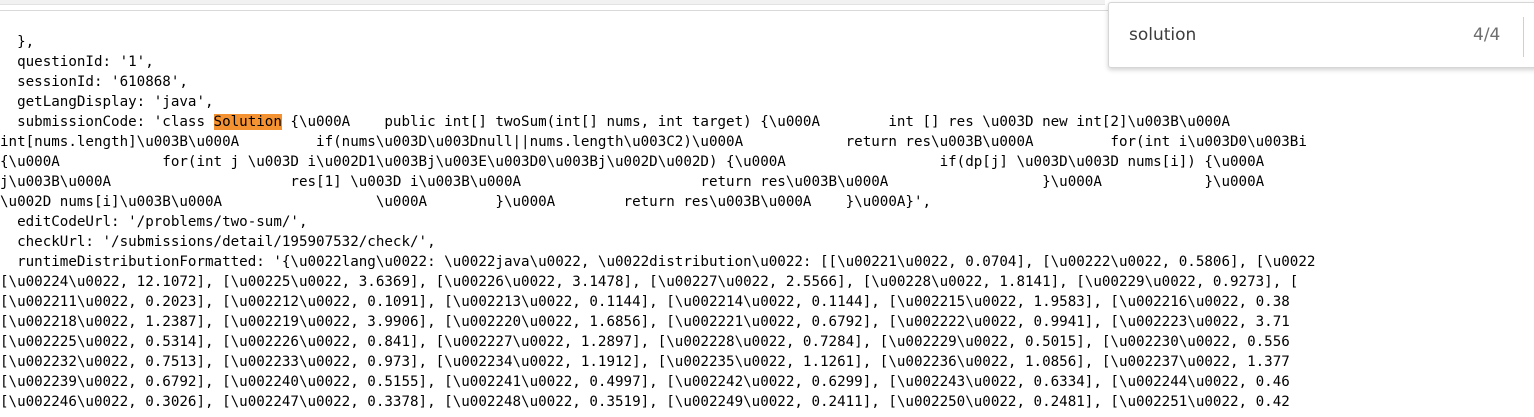 Image resolution: width=1534 pixels, height=417 pixels. I want to click on find-match-highlight: Solution, so click(247, 122).